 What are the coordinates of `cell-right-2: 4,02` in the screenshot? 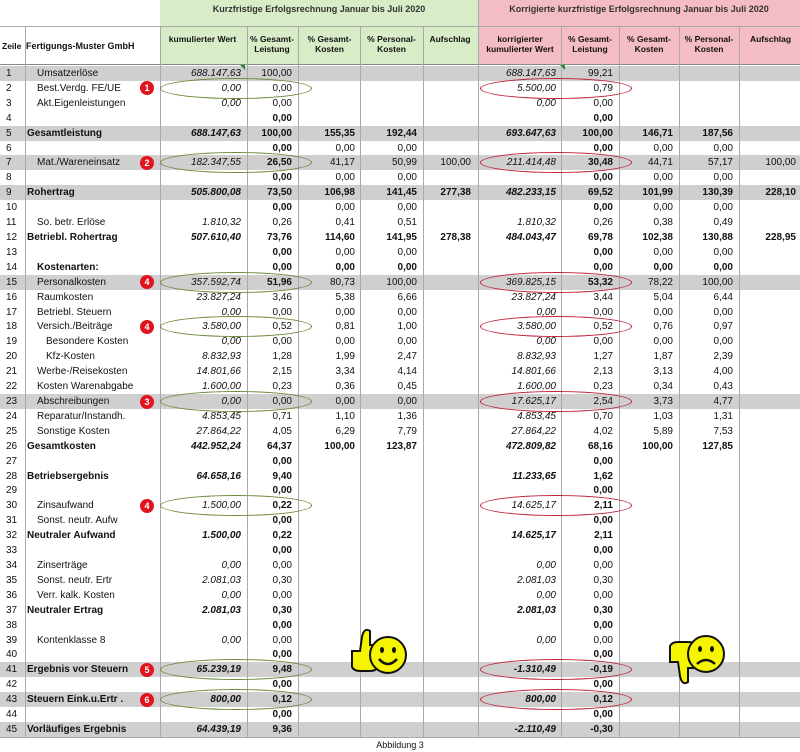 It's located at (603, 431).